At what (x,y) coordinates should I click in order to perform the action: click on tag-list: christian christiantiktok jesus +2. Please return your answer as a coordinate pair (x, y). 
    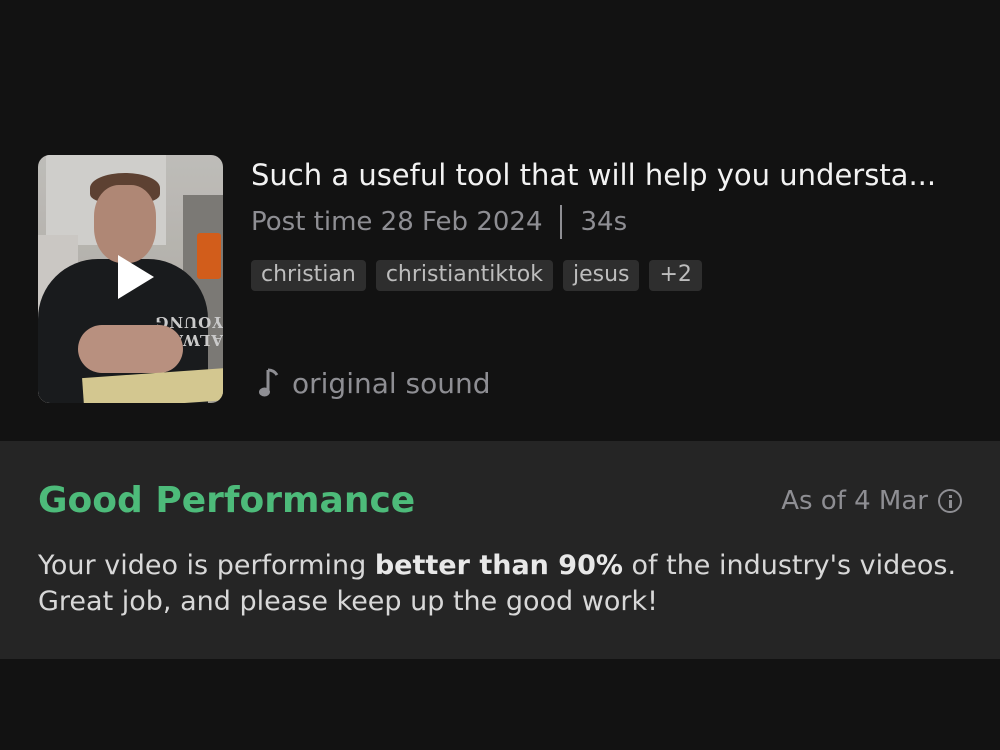
    Looking at the image, I should click on (476, 275).